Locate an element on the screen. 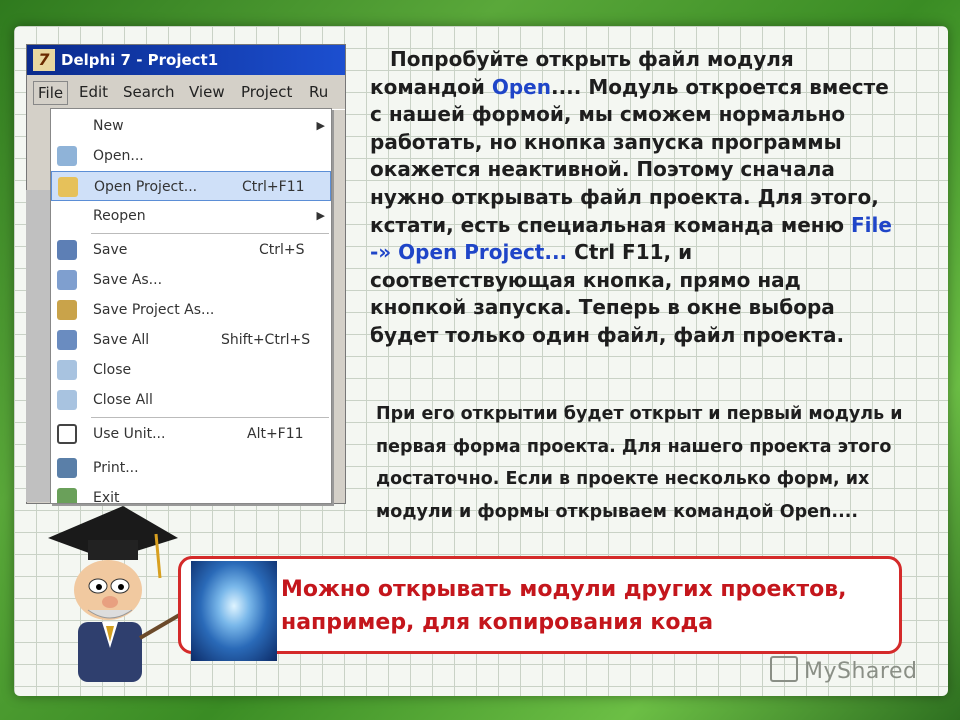  save-as-icon is located at coordinates (67, 280).